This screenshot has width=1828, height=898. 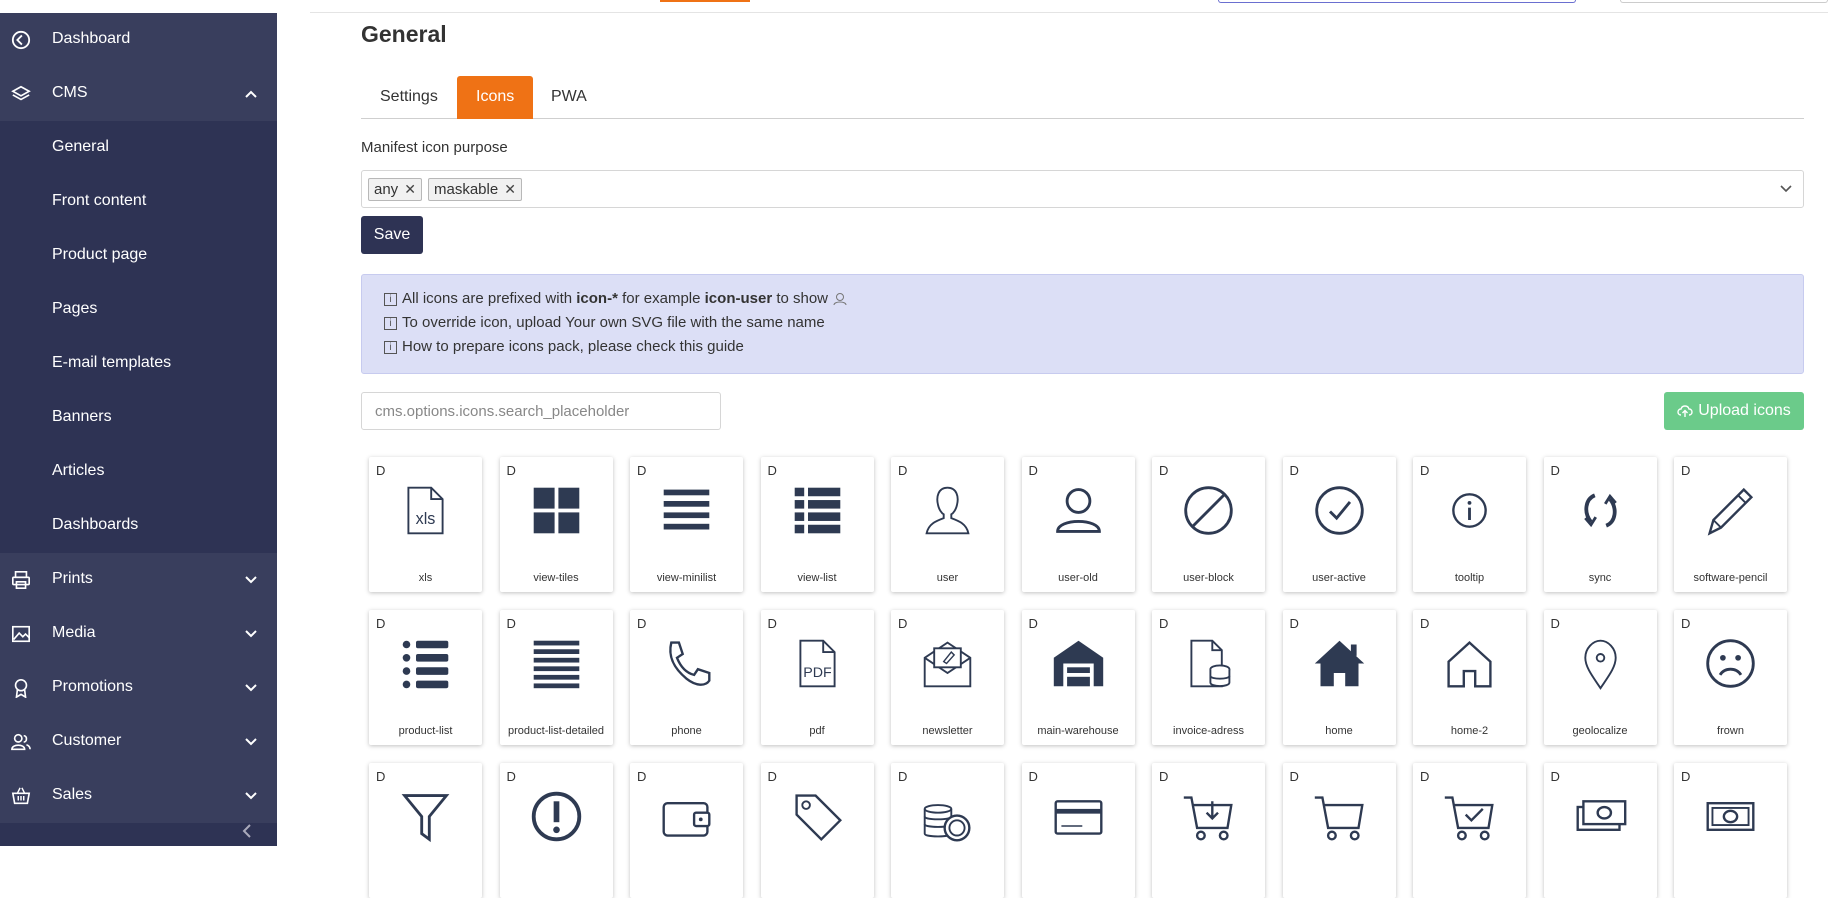 What do you see at coordinates (425, 578) in the screenshot?
I see `icon-card-name: xls` at bounding box center [425, 578].